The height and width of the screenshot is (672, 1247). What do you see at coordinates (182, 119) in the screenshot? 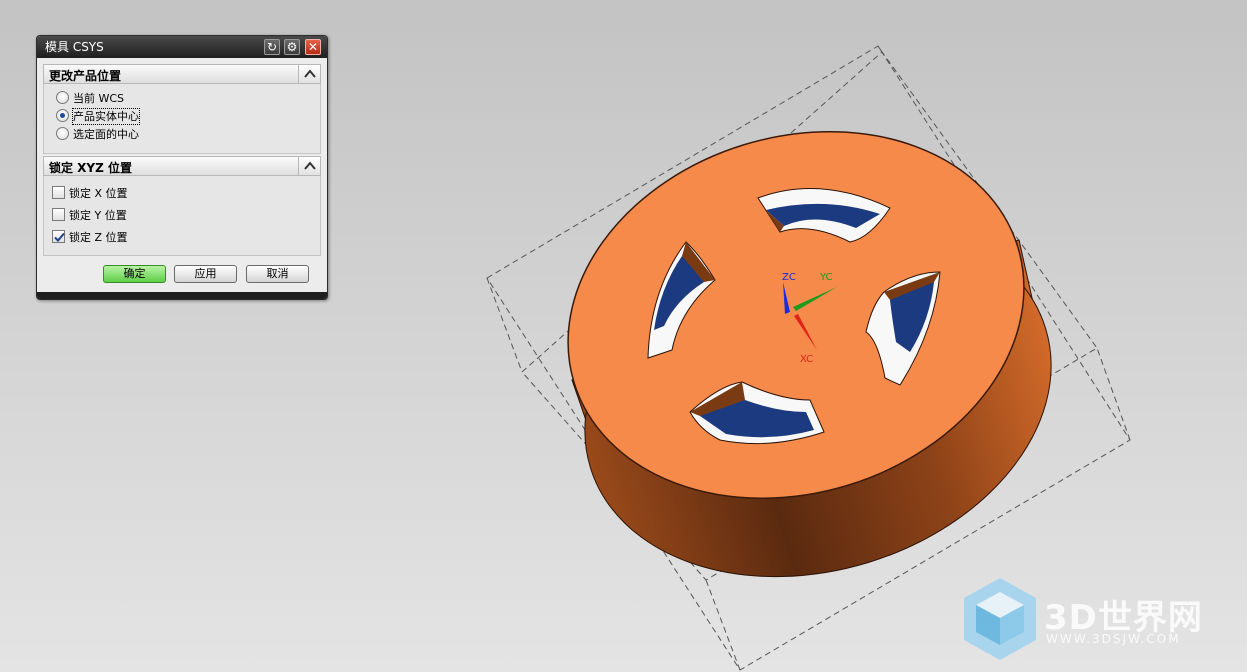
I see `section-body-product-position: 当前 WCS 产品实体中心 选定面的中心` at bounding box center [182, 119].